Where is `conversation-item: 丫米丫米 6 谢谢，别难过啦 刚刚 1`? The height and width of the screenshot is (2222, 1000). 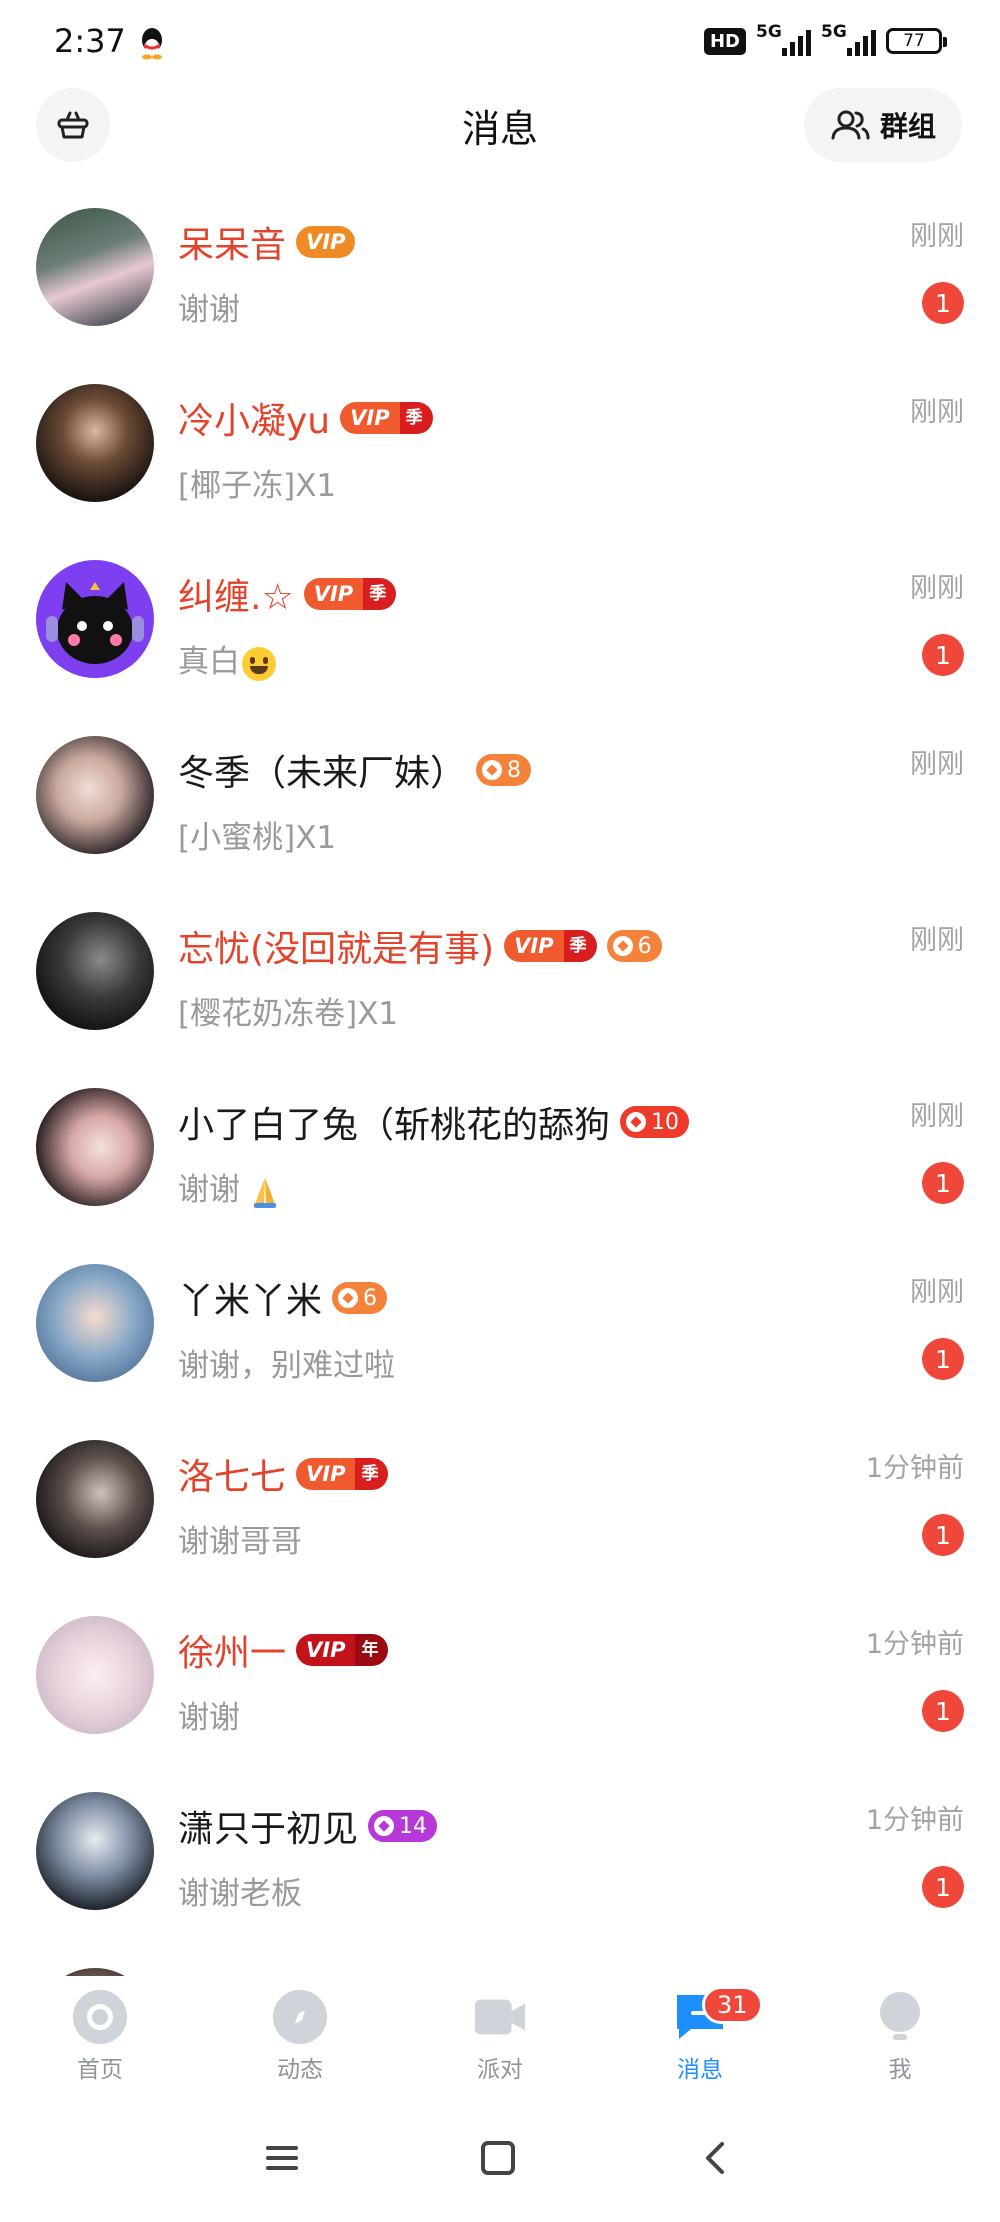 conversation-item: 丫米丫米 6 谢谢，别难过啦 刚刚 1 is located at coordinates (500, 1340).